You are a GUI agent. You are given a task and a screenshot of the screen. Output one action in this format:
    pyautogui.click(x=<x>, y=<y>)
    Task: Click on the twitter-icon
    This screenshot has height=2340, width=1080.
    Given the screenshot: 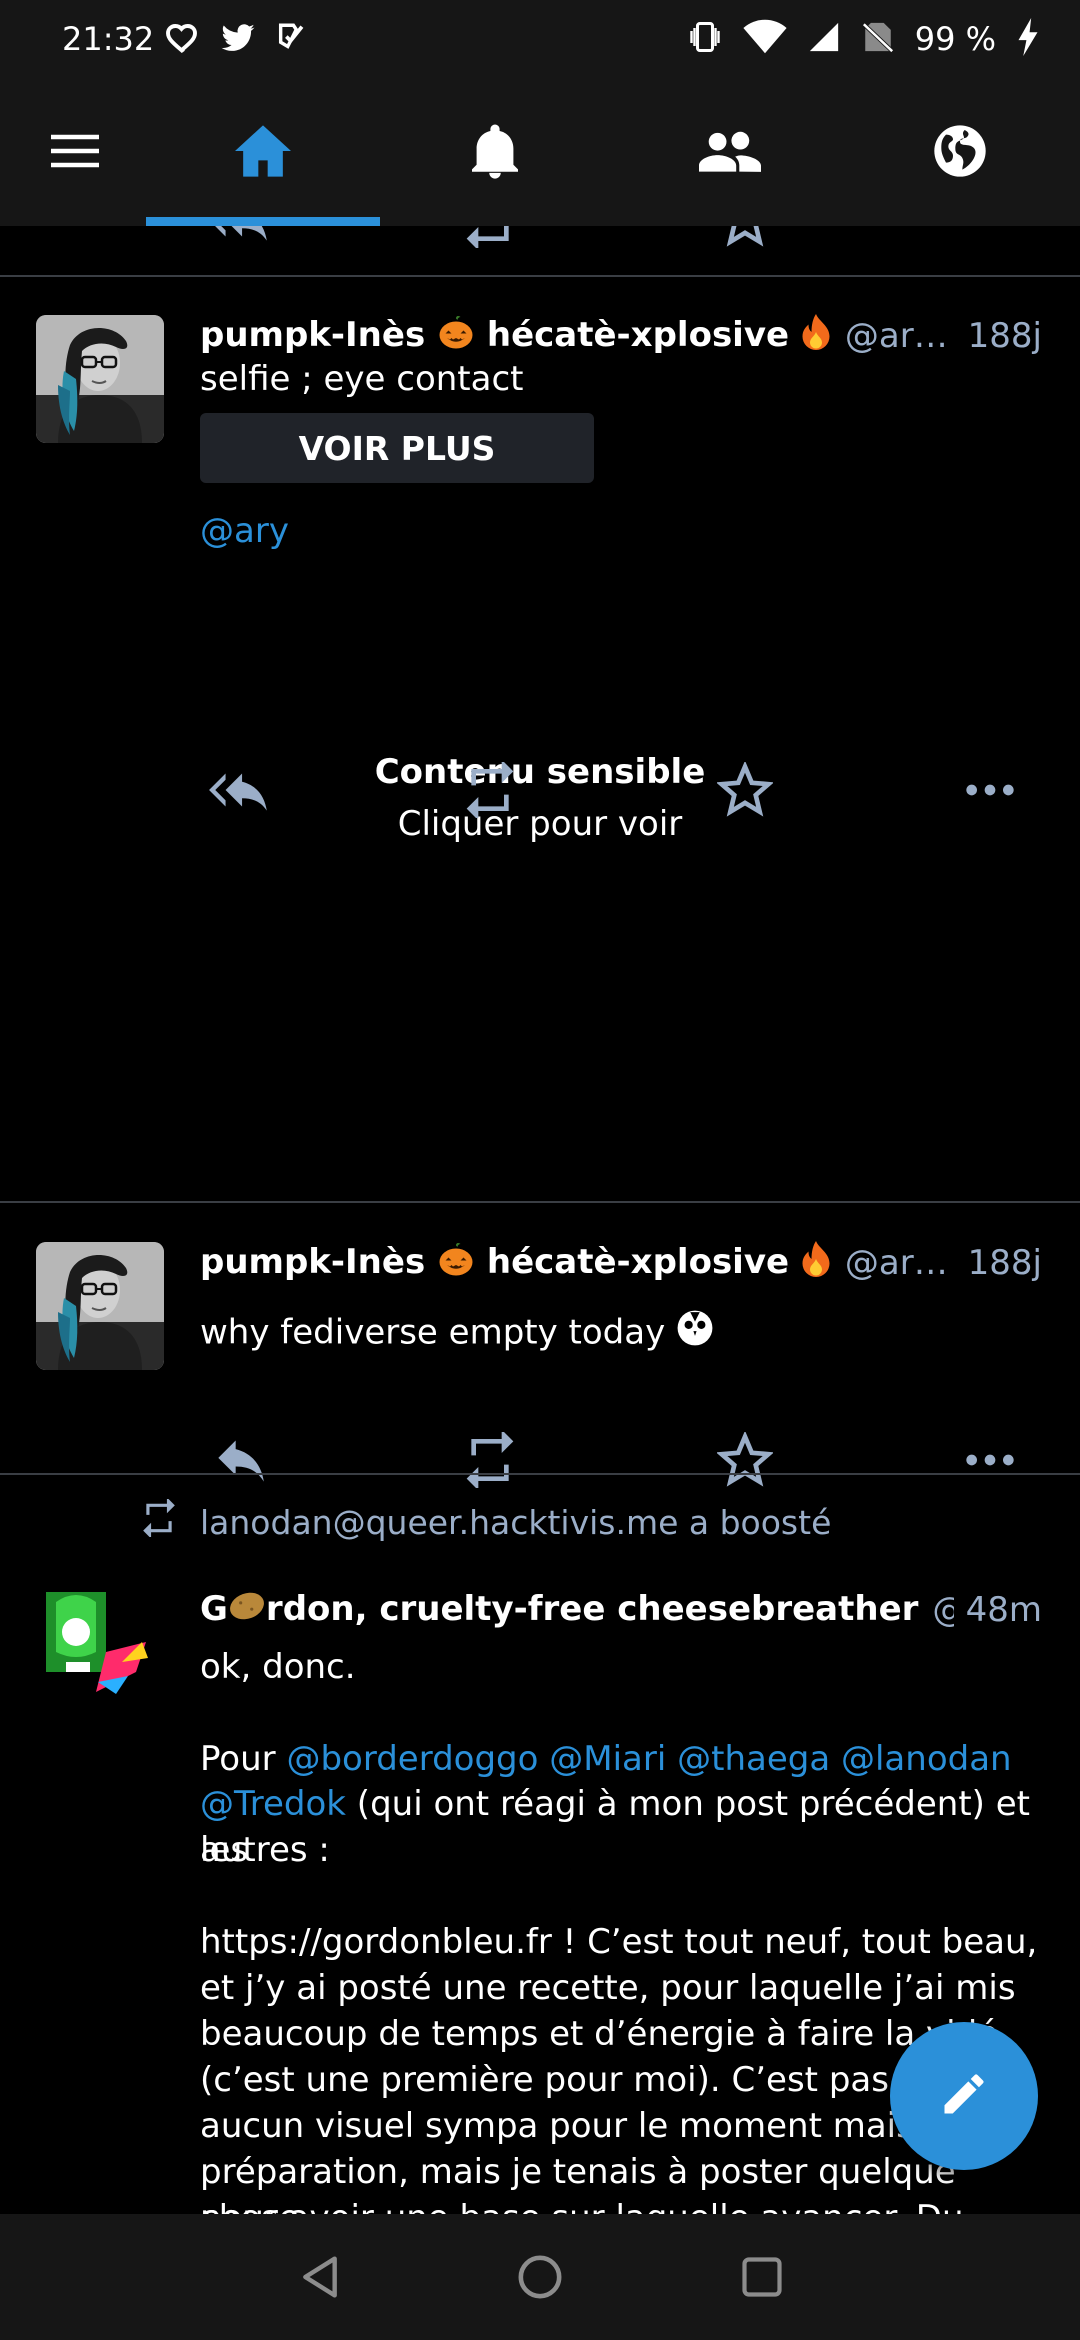 What is the action you would take?
    pyautogui.click(x=238, y=40)
    